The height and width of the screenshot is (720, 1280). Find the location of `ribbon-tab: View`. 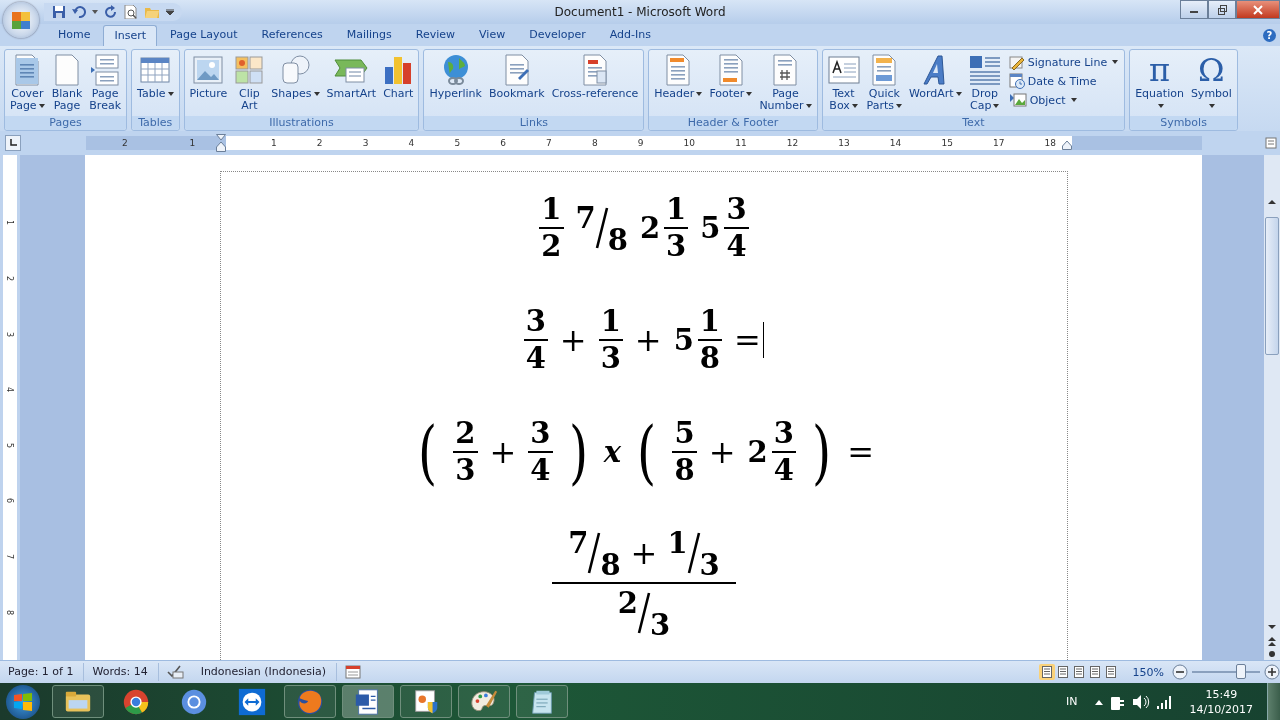

ribbon-tab: View is located at coordinates (492, 35).